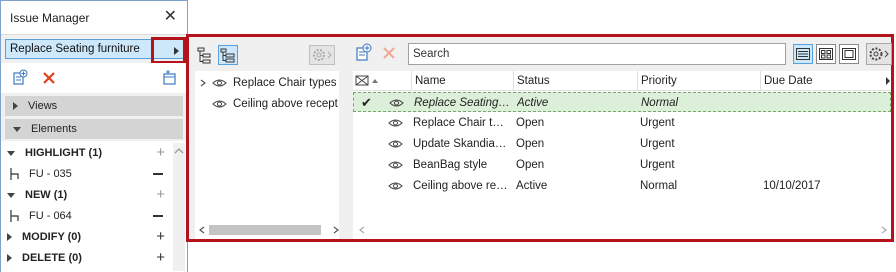 This screenshot has width=896, height=272. I want to click on list-layout-button, so click(803, 54).